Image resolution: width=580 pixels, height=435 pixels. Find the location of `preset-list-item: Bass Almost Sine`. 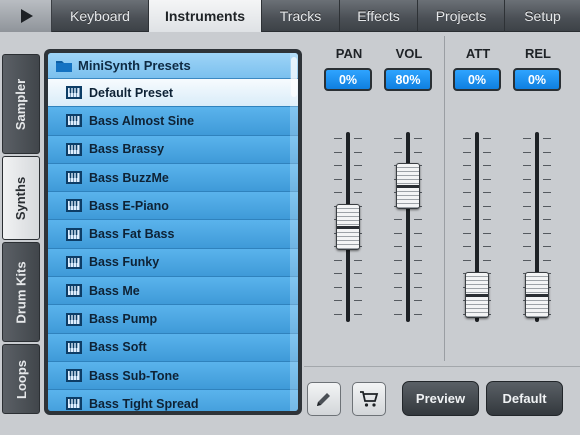

preset-list-item: Bass Almost Sine is located at coordinates (173, 121).